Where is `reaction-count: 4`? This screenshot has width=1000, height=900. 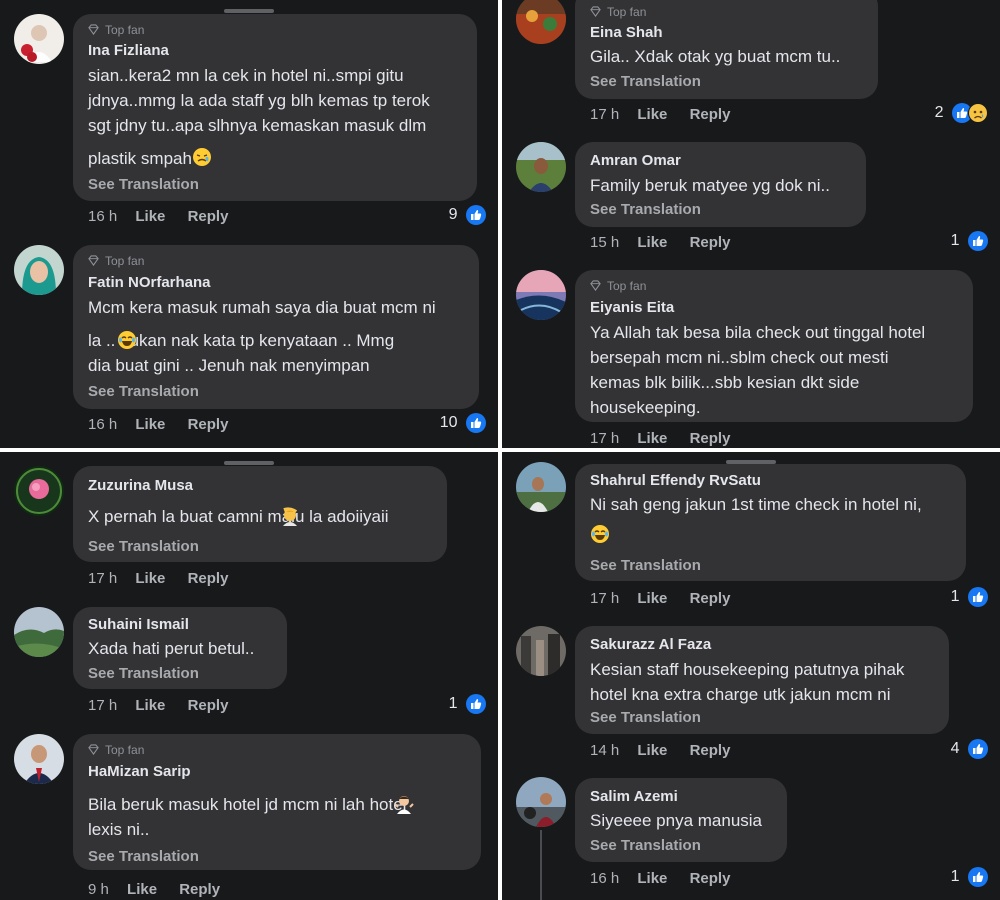
reaction-count: 4 is located at coordinates (969, 749).